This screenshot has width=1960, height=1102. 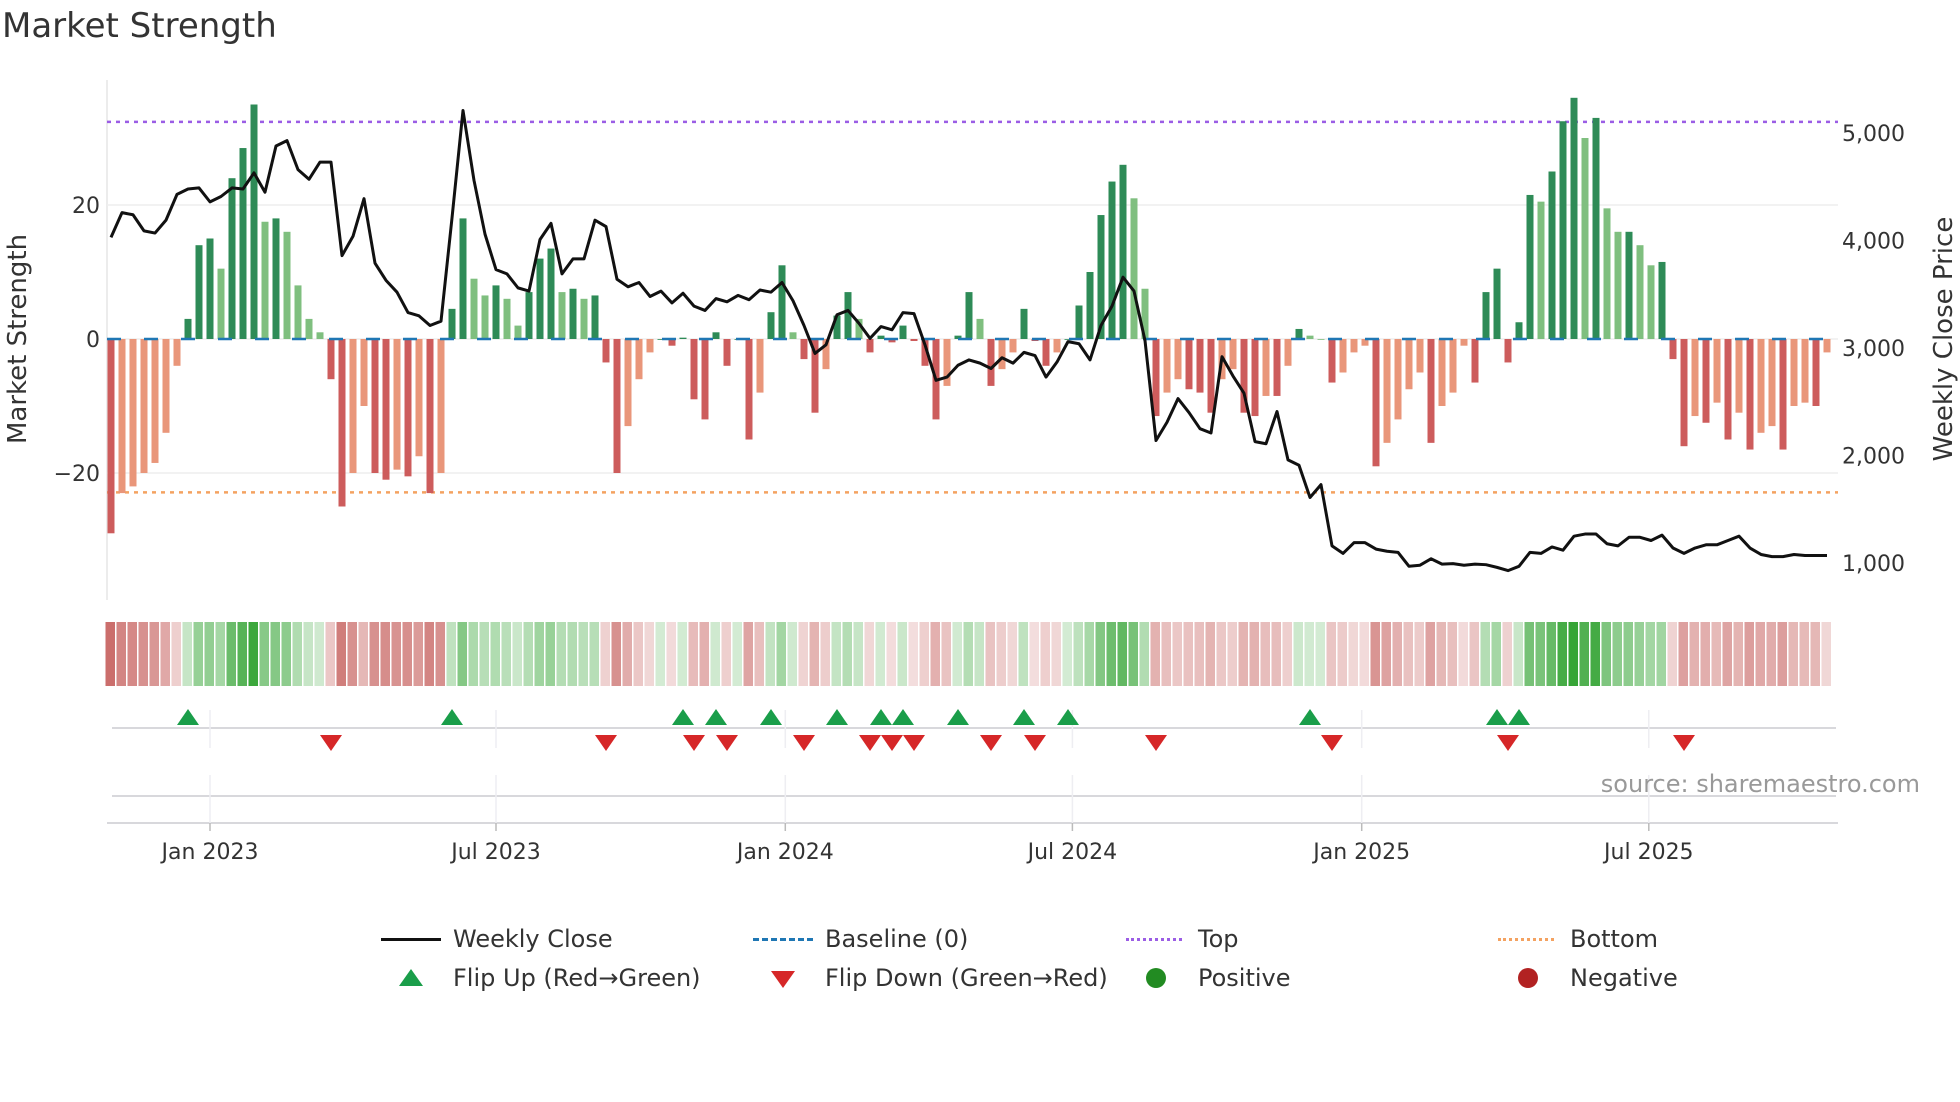 I want to click on legend-label: Baseline (0), so click(x=897, y=939).